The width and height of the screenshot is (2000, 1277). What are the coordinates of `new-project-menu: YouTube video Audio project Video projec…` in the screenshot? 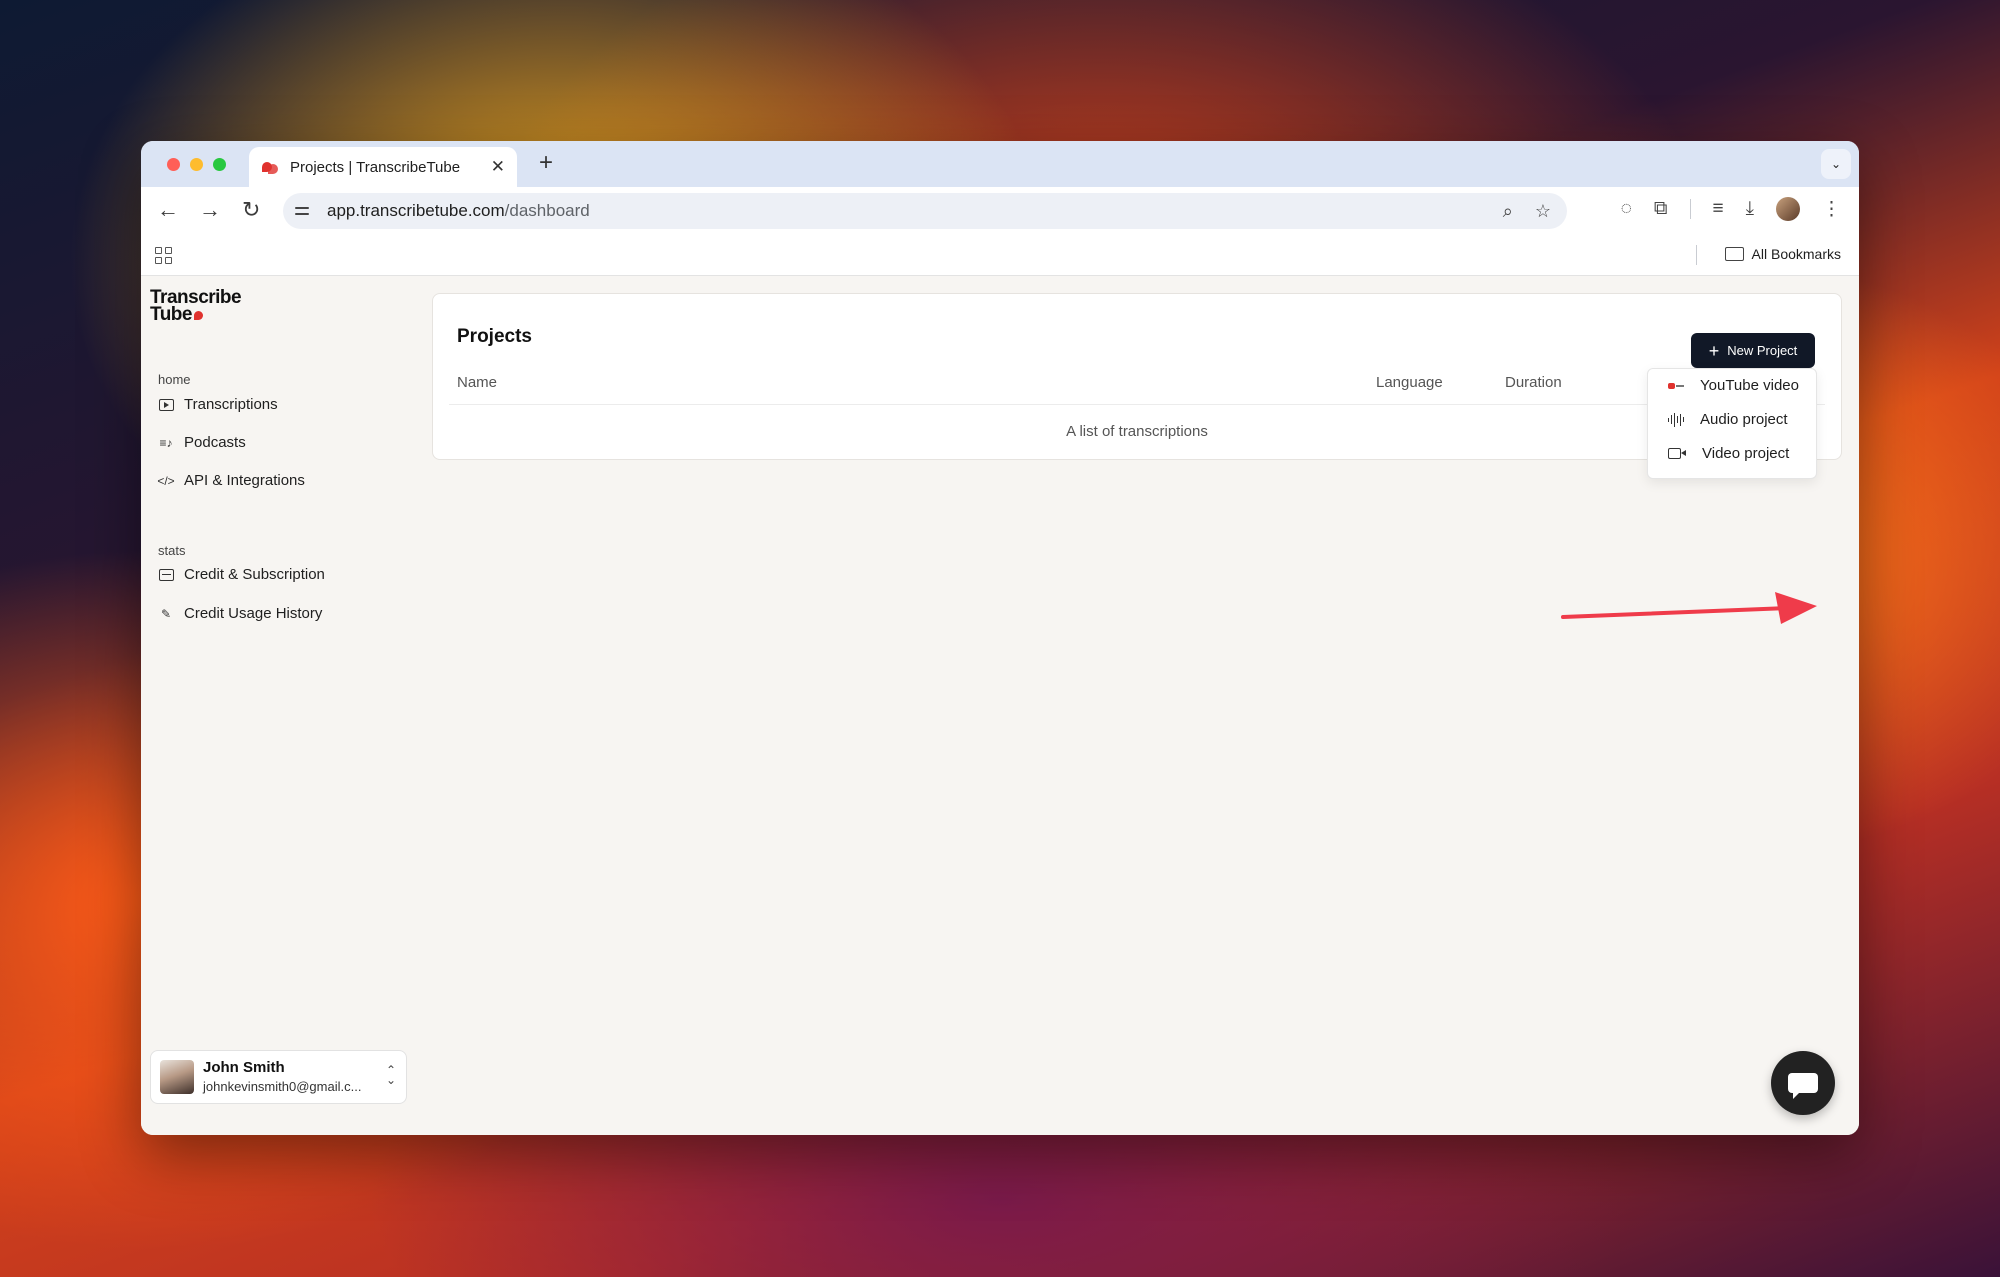 It's located at (1732, 423).